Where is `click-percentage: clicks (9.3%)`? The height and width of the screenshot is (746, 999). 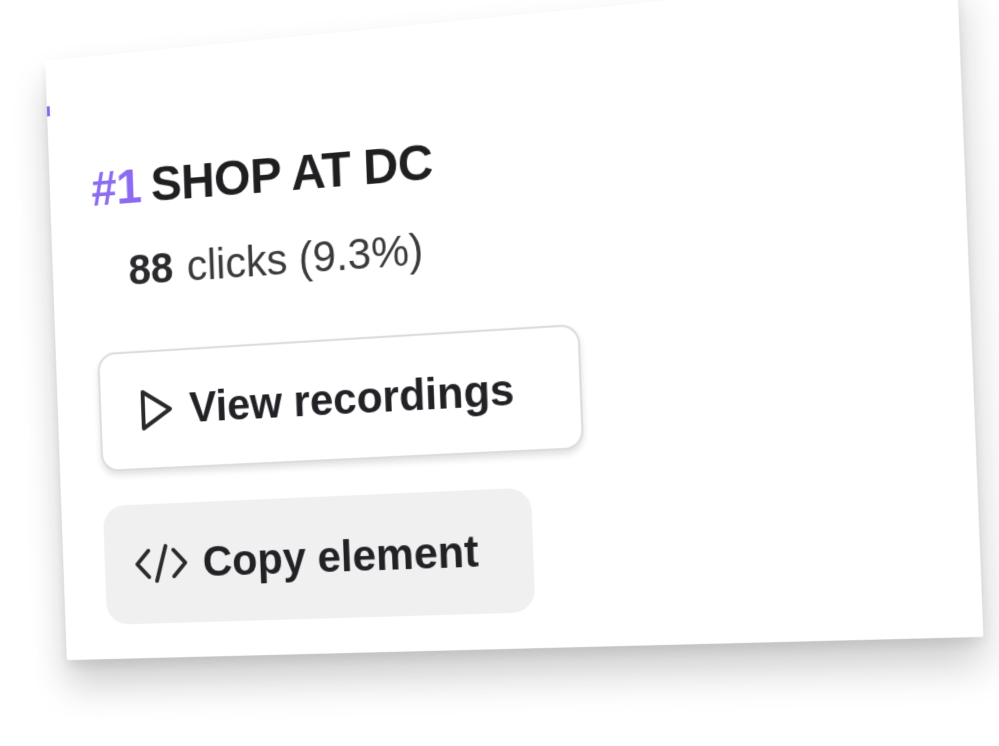
click-percentage: clicks (9.3%) is located at coordinates (305, 257).